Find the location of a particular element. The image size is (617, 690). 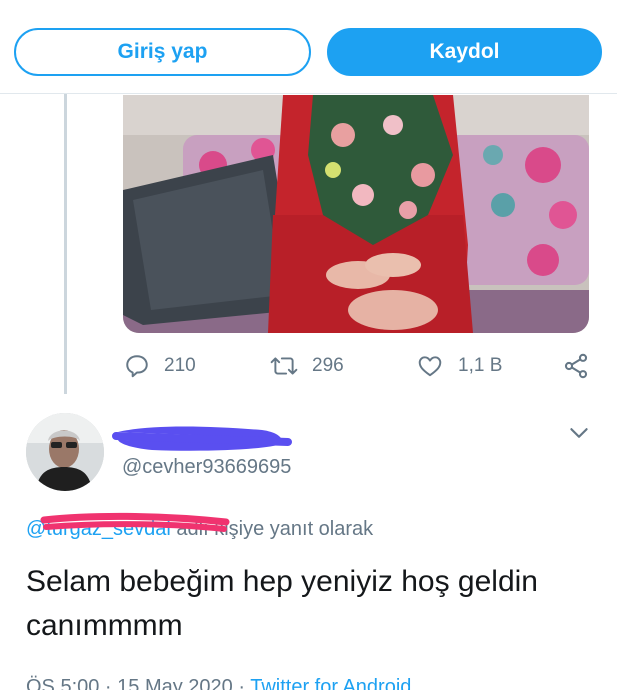

avatar is located at coordinates (65, 452).